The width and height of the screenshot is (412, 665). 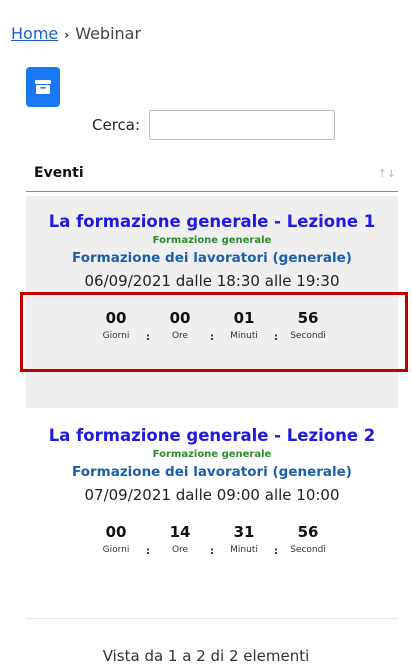 I want to click on event-title-link: La formazione generale - Lezione 2, so click(x=212, y=435).